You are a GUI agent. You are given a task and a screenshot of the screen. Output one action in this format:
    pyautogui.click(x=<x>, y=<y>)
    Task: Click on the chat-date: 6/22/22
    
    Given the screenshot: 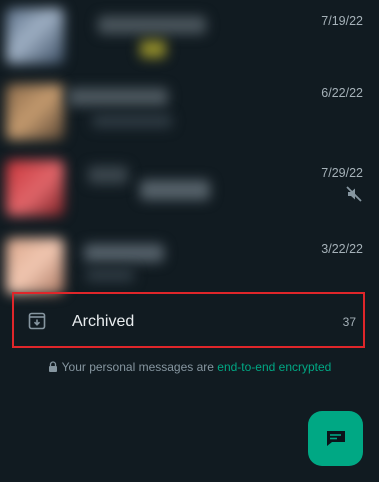 What is the action you would take?
    pyautogui.click(x=342, y=93)
    